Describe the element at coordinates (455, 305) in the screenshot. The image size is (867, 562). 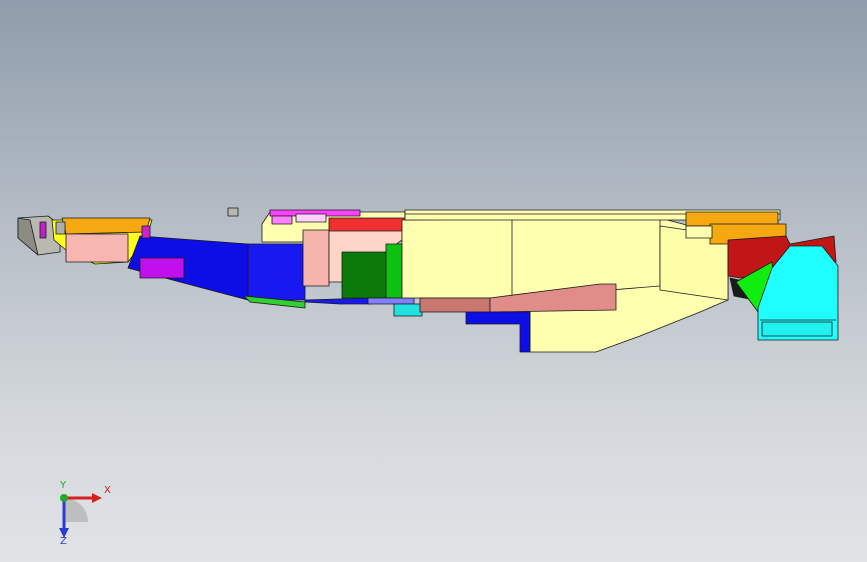
I see `brown-band-left` at that location.